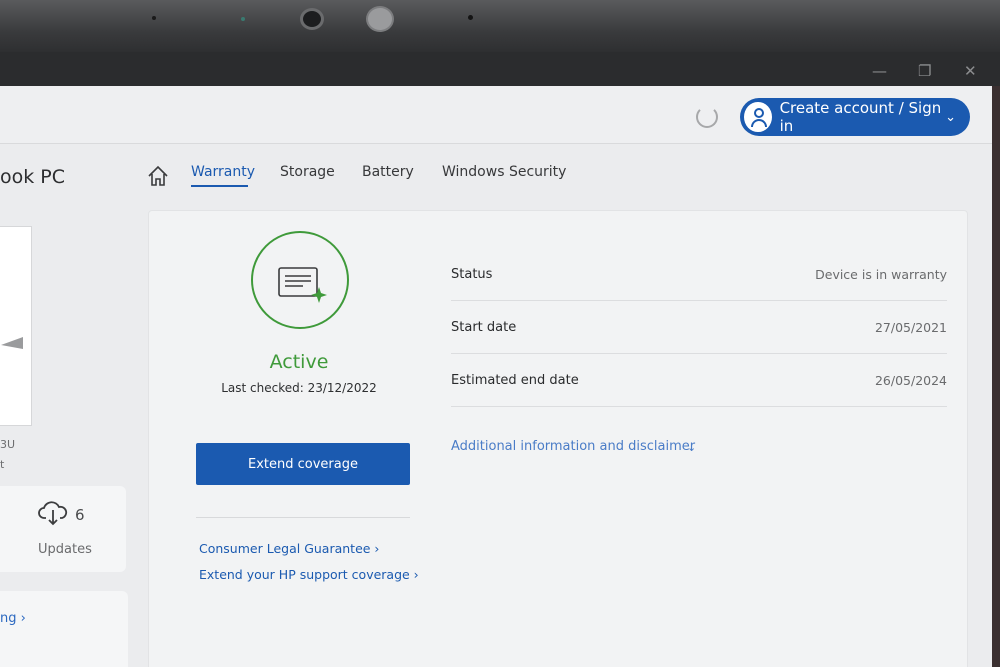 The image size is (1000, 667). I want to click on signin-button: Create account / Sign in ⌄, so click(855, 117).